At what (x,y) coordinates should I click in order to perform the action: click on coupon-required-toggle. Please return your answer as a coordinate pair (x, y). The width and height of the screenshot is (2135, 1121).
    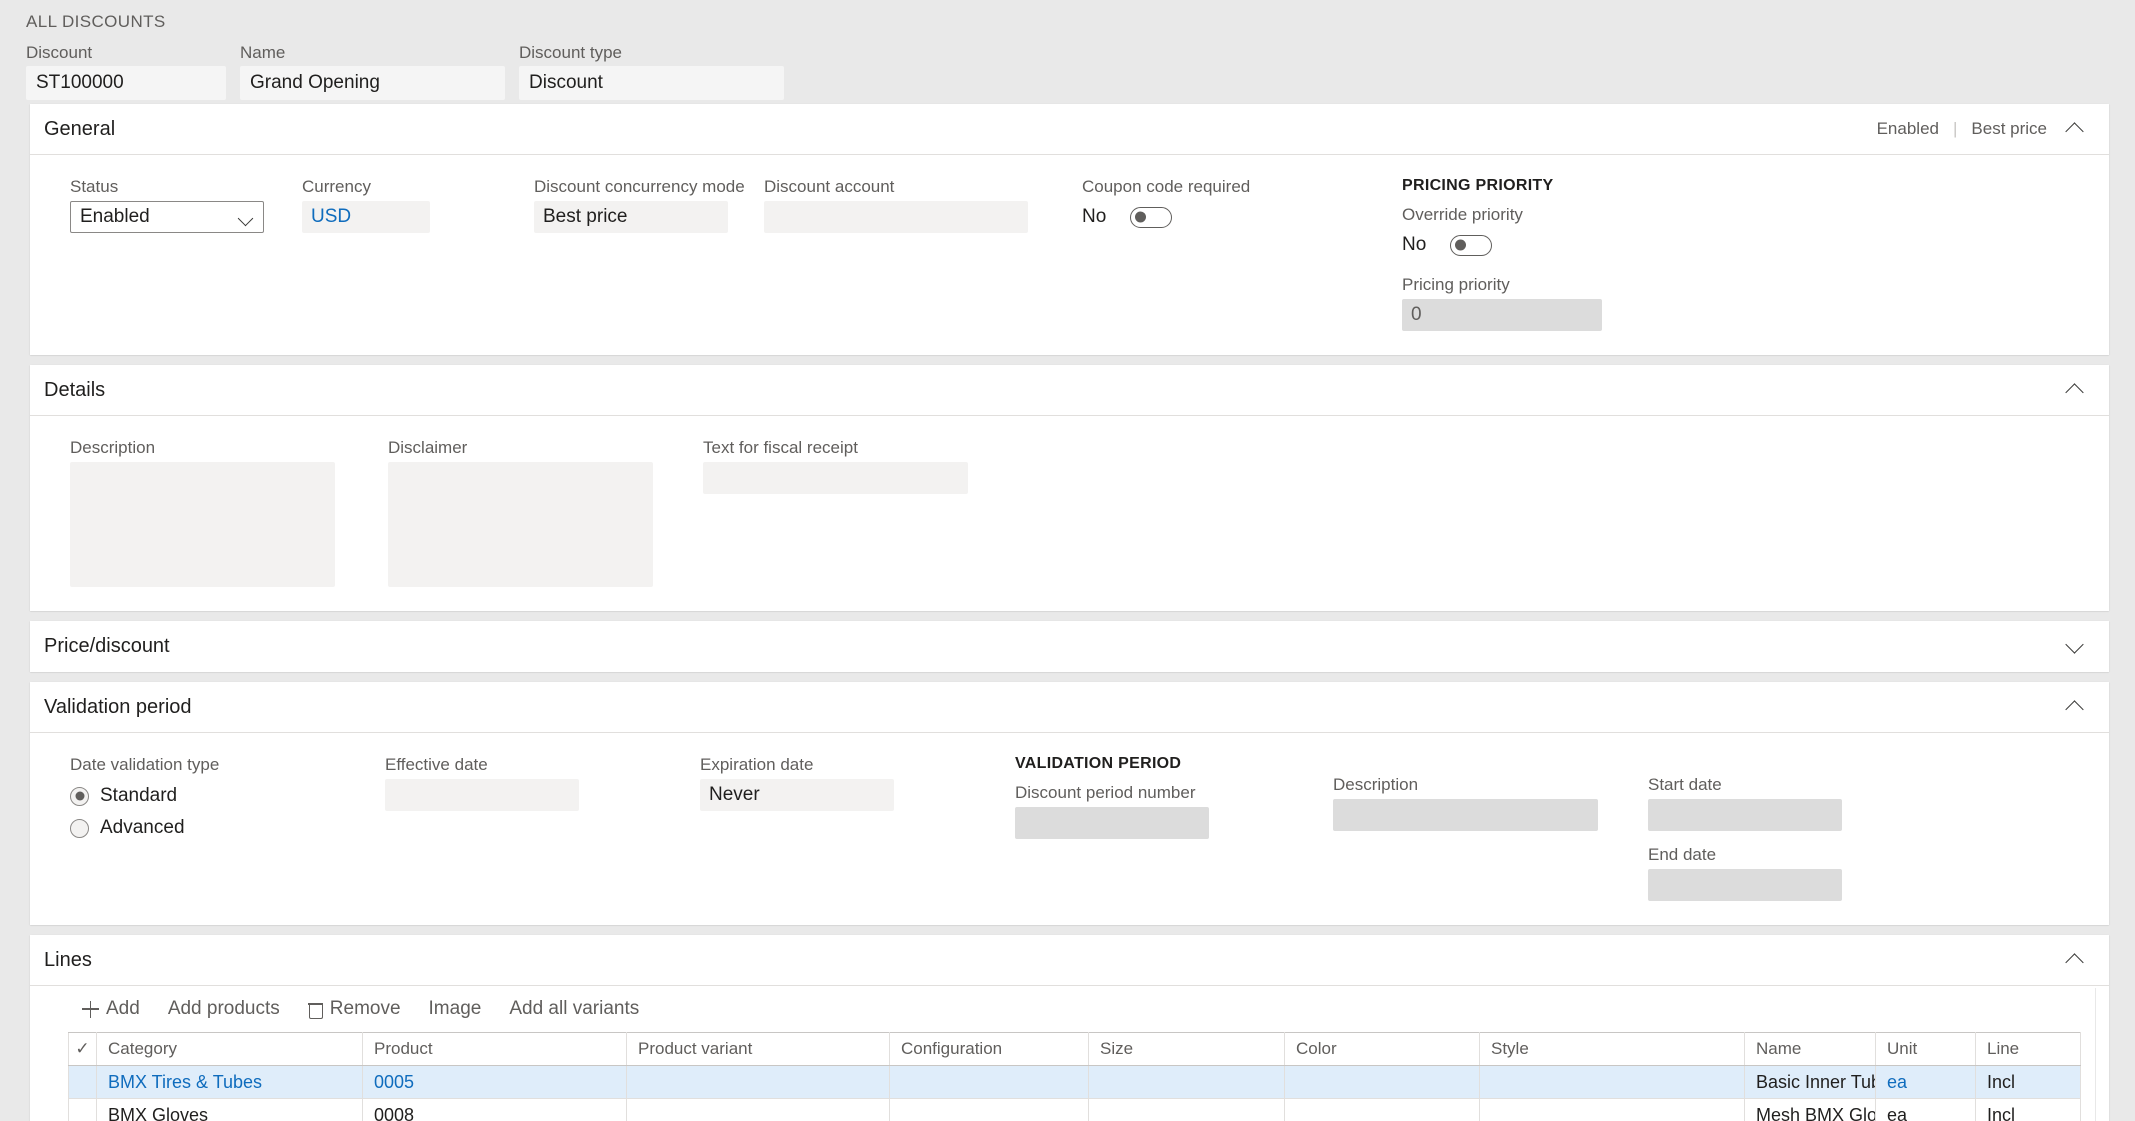
    Looking at the image, I should click on (1151, 217).